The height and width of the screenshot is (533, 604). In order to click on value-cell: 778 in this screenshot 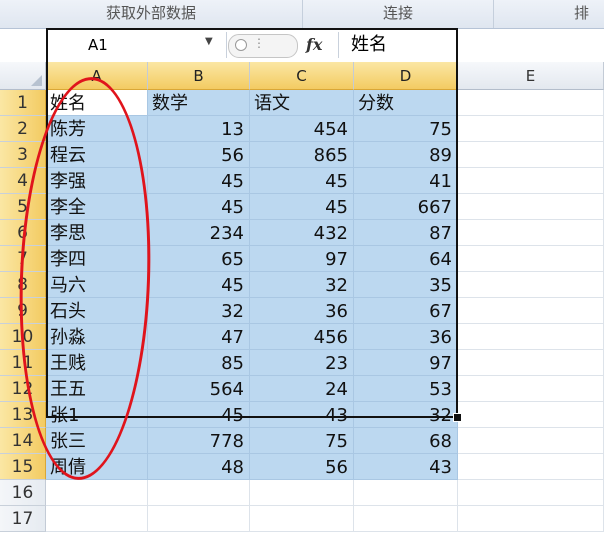, I will do `click(199, 441)`.